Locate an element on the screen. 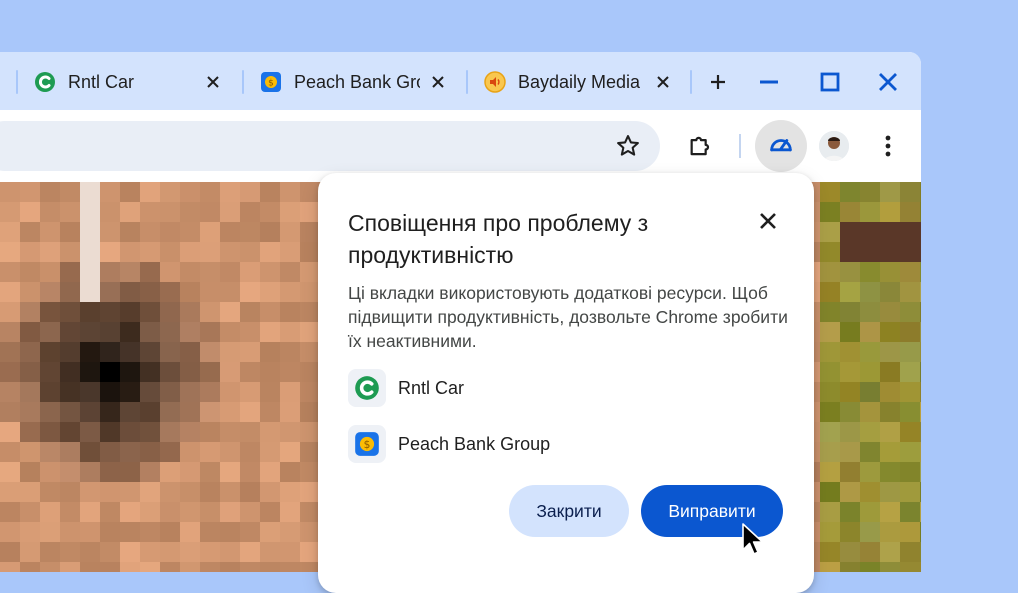  tab-peach-bank: $ Peach Bank Gro is located at coordinates (354, 82).